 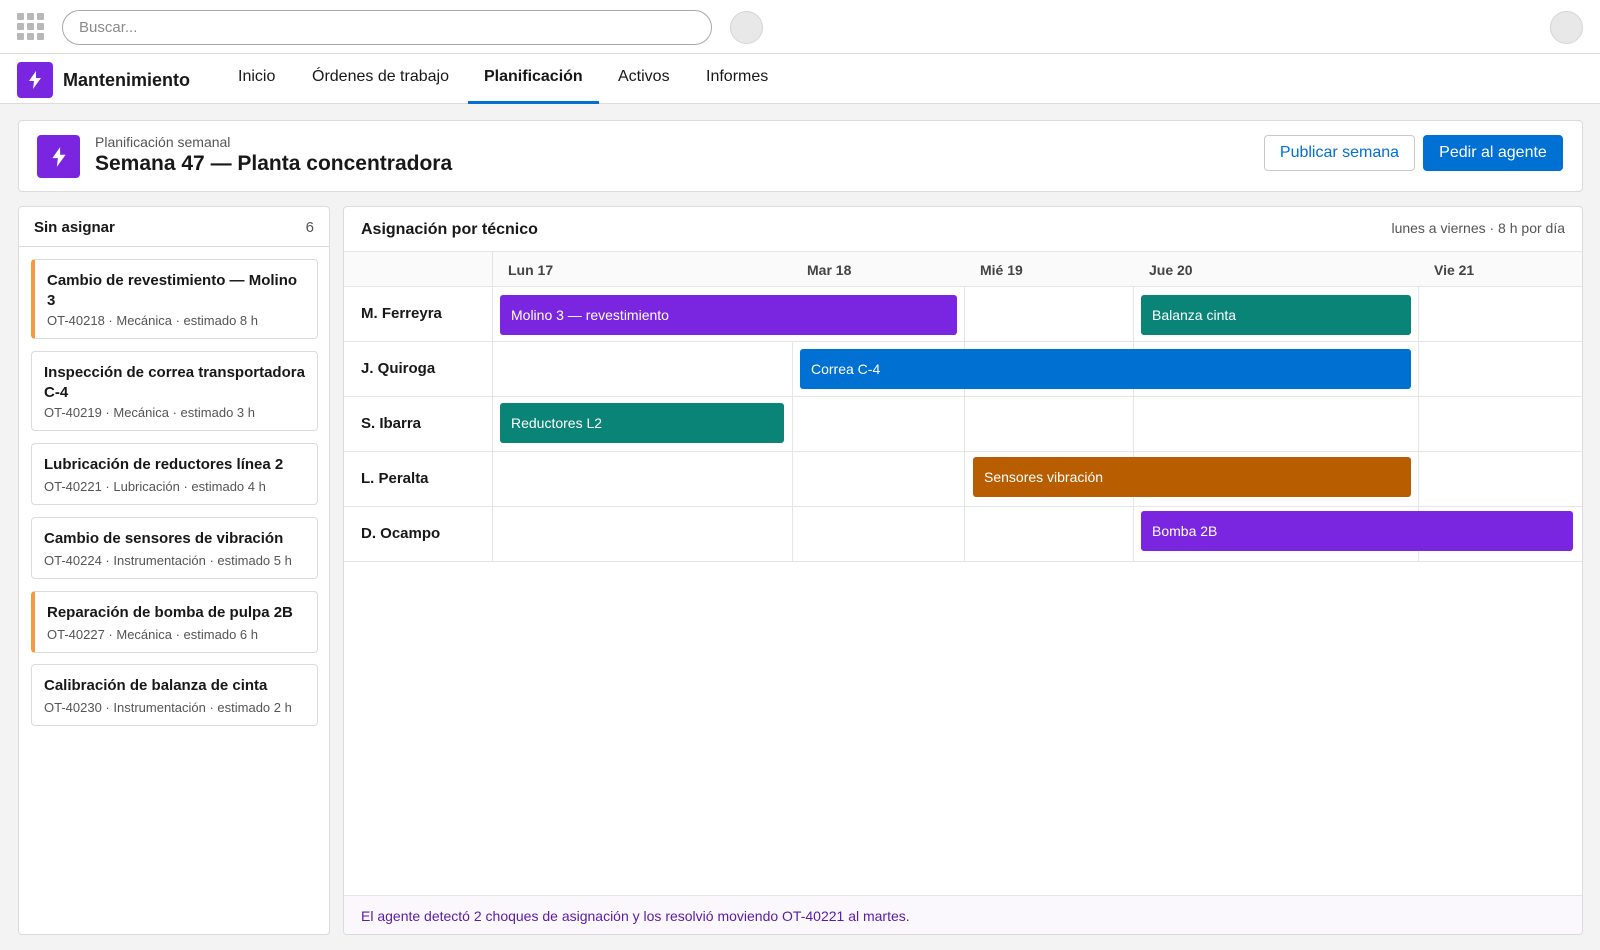 I want to click on search-input, so click(x=387, y=27).